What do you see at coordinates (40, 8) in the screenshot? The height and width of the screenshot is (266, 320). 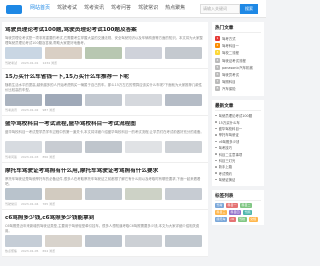 I see `nav-item: 网站首页` at bounding box center [40, 8].